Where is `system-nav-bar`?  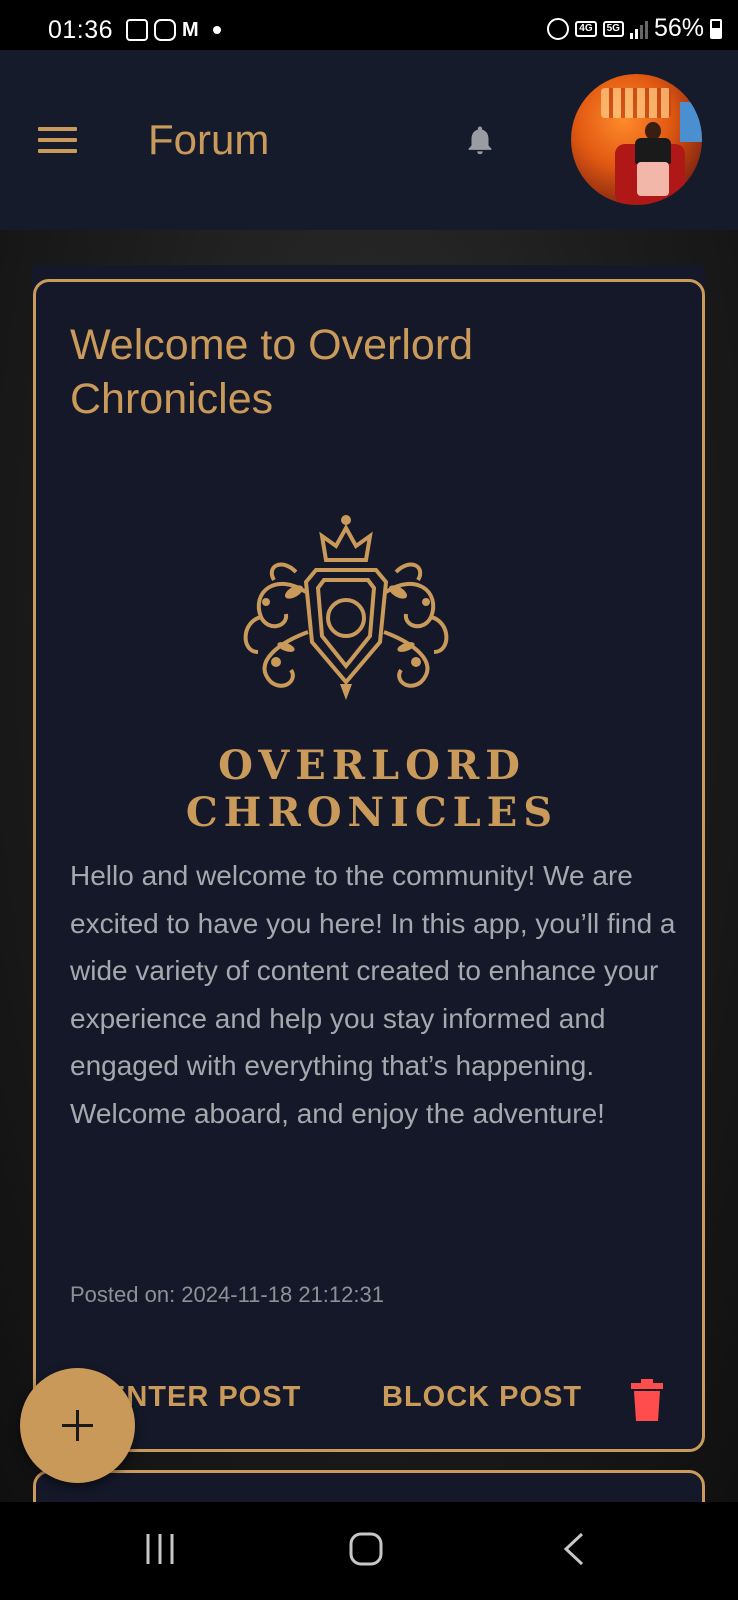 system-nav-bar is located at coordinates (369, 1551).